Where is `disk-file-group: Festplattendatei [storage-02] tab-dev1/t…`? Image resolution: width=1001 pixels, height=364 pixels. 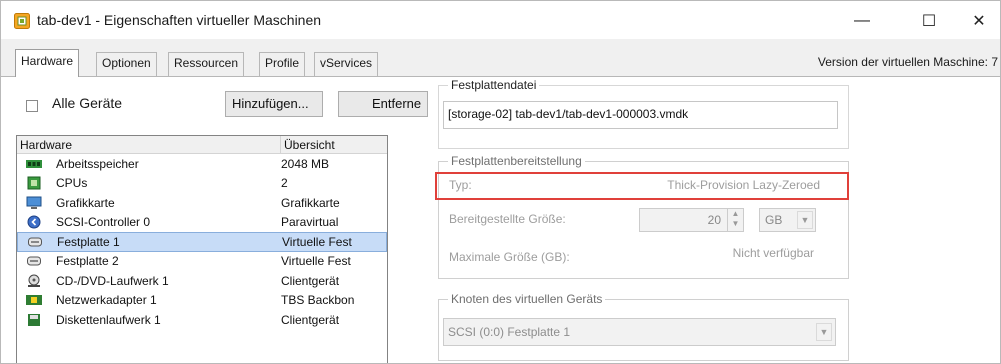
disk-file-group: Festplattendatei [storage-02] tab-dev1/t… is located at coordinates (643, 113).